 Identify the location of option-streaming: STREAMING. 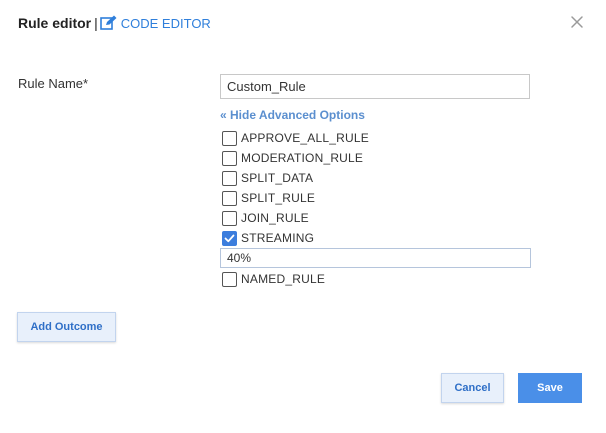
(376, 238).